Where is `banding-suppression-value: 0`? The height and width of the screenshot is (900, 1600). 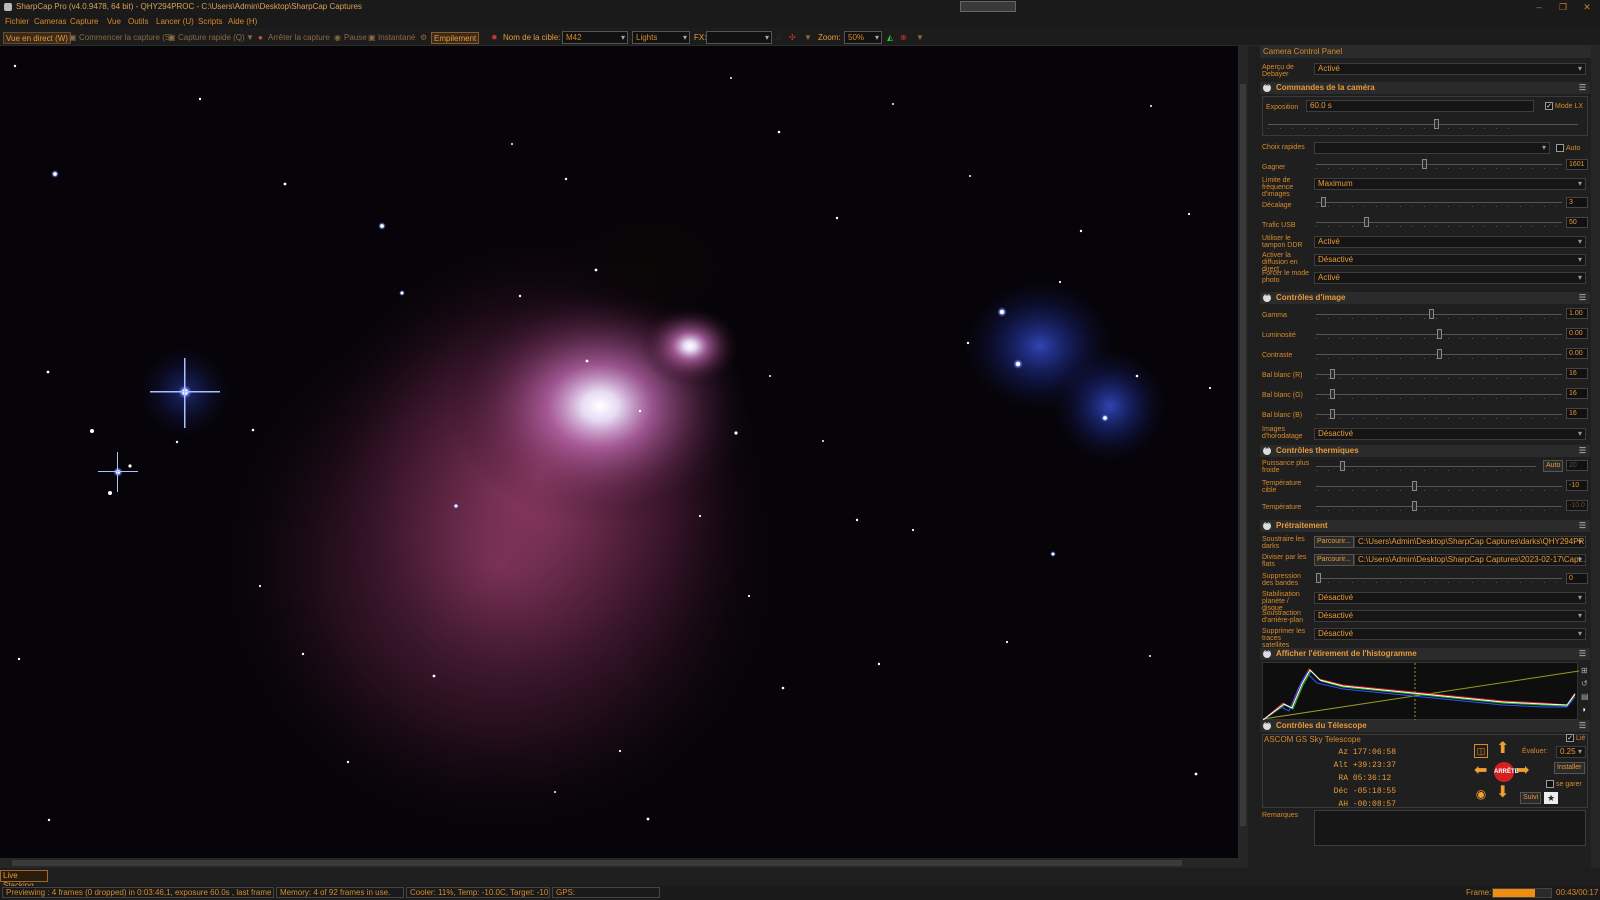 banding-suppression-value: 0 is located at coordinates (1577, 578).